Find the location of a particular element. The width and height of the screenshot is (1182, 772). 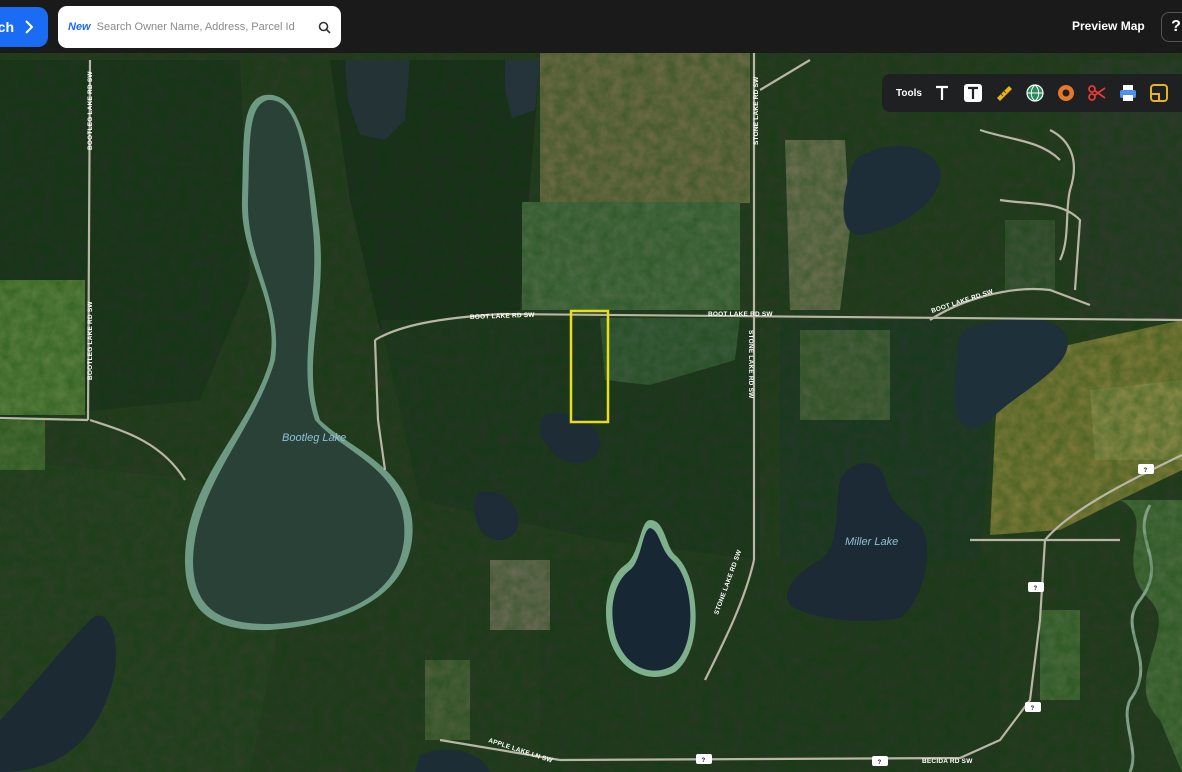

search-button-label: ch is located at coordinates (7, 27).